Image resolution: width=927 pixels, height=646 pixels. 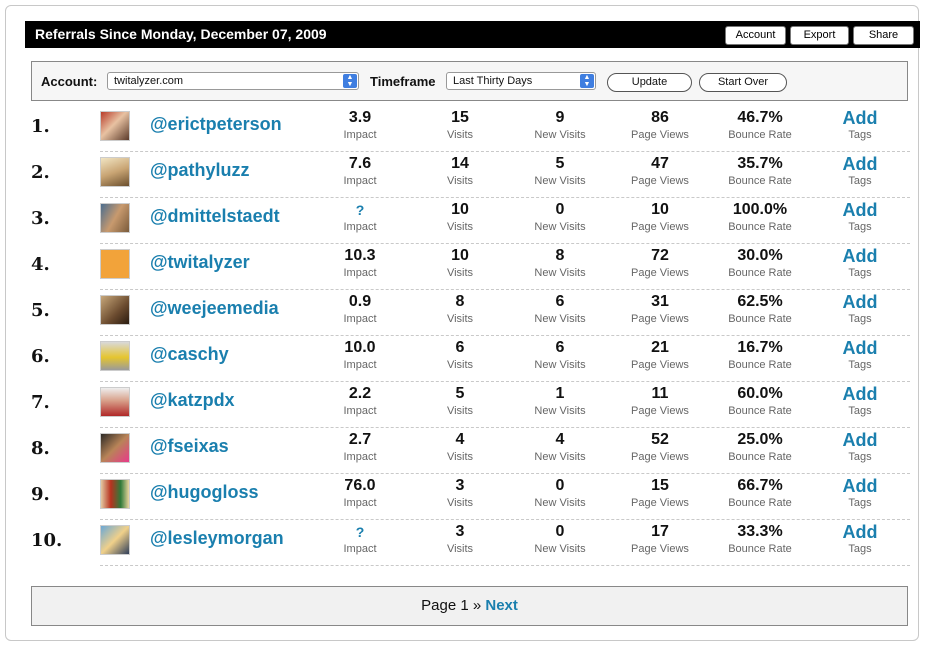 I want to click on page-views-cell: 52 Page Views, so click(x=660, y=446).